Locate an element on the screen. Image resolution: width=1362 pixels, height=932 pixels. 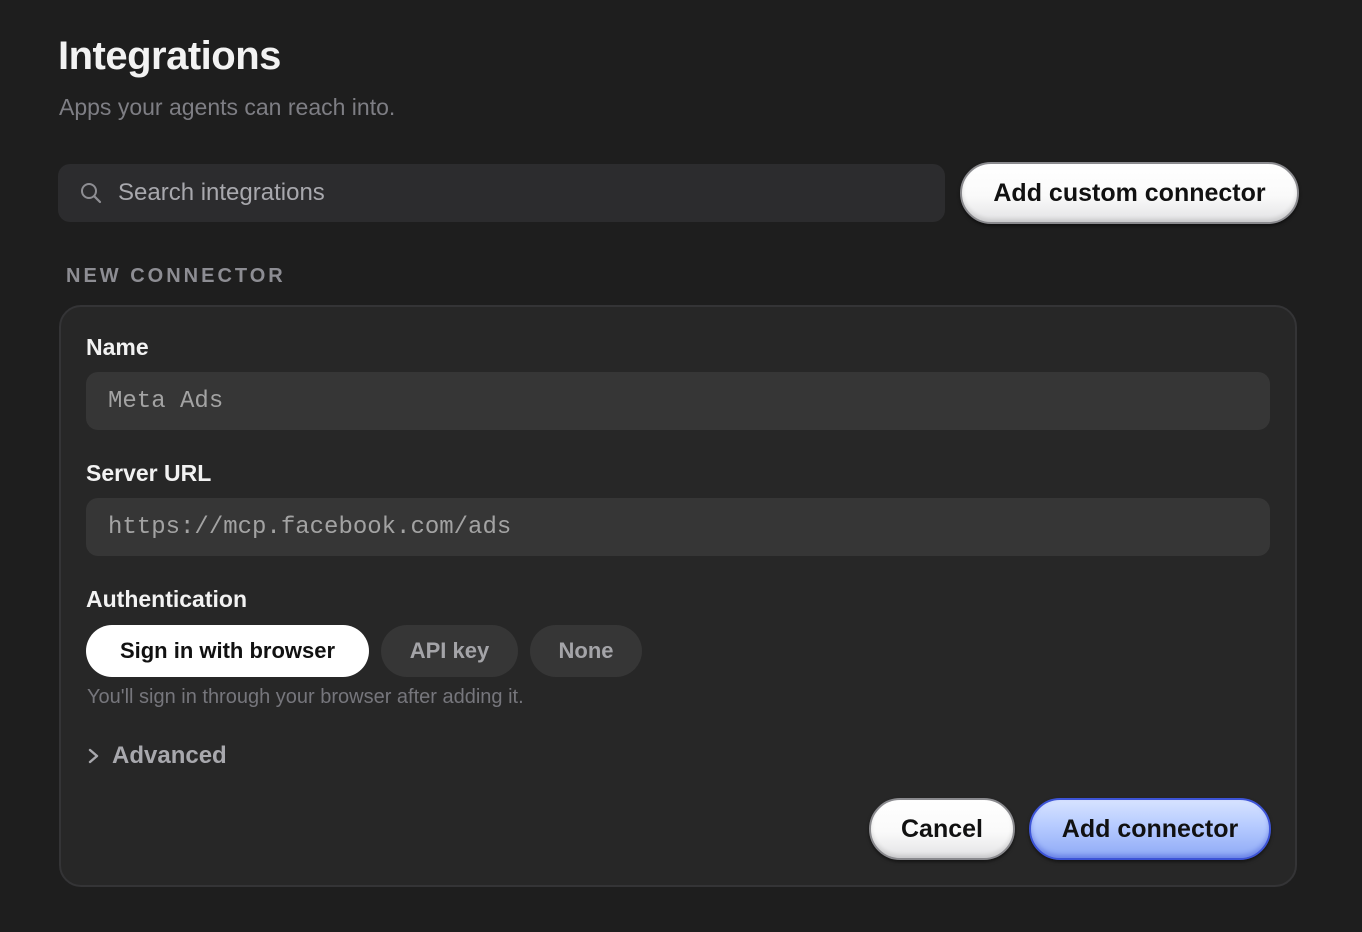
add-custom-connector-button: Add custom connector is located at coordinates (1129, 193).